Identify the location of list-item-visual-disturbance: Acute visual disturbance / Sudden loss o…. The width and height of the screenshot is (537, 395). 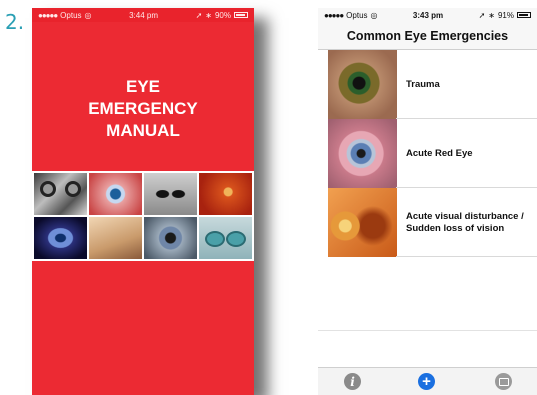
(427, 222).